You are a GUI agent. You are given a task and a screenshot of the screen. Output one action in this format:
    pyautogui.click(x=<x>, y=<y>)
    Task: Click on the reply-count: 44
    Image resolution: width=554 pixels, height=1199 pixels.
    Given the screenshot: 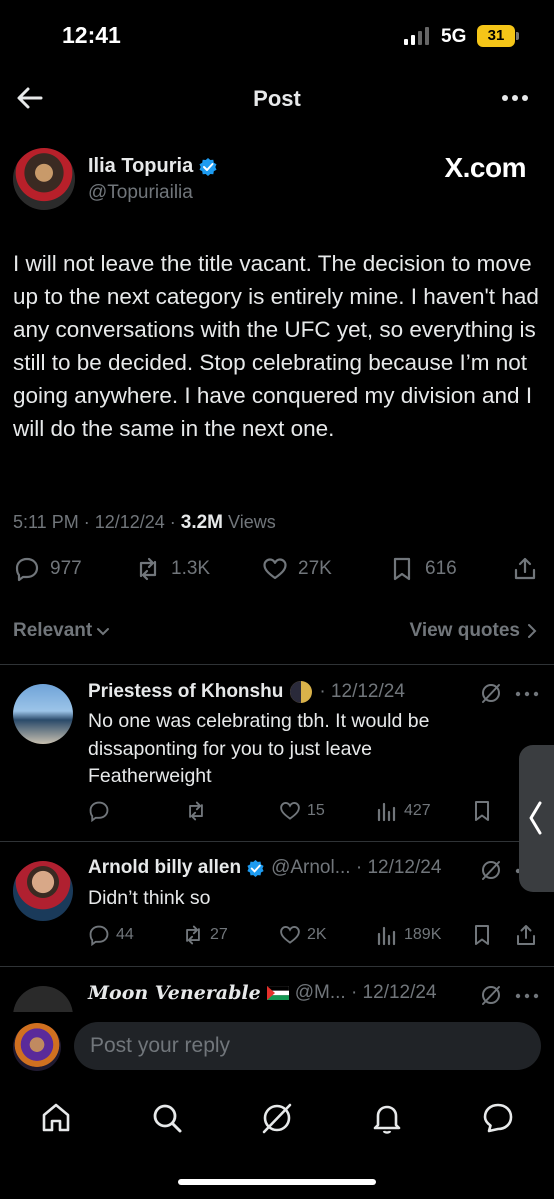 What is the action you would take?
    pyautogui.click(x=125, y=934)
    